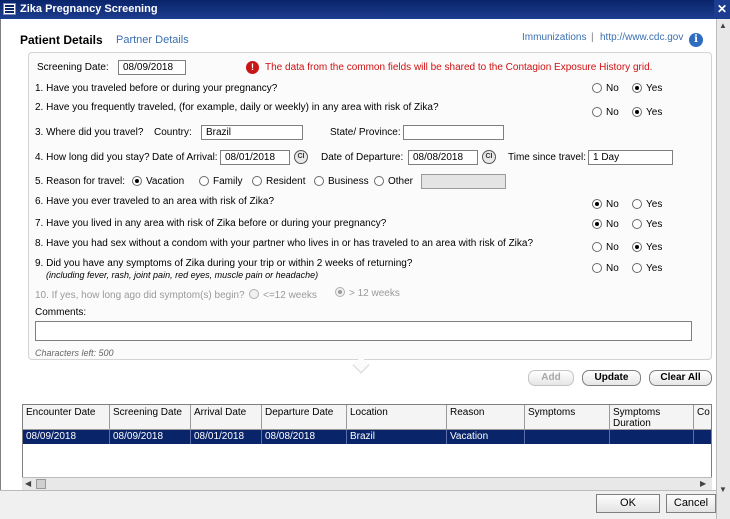 This screenshot has height=519, width=730. Describe the element at coordinates (696, 40) in the screenshot. I see `info-icon: i` at that location.